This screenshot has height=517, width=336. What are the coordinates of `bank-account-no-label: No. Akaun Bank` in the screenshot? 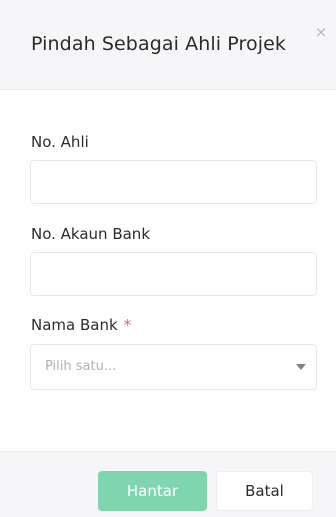 It's located at (91, 234).